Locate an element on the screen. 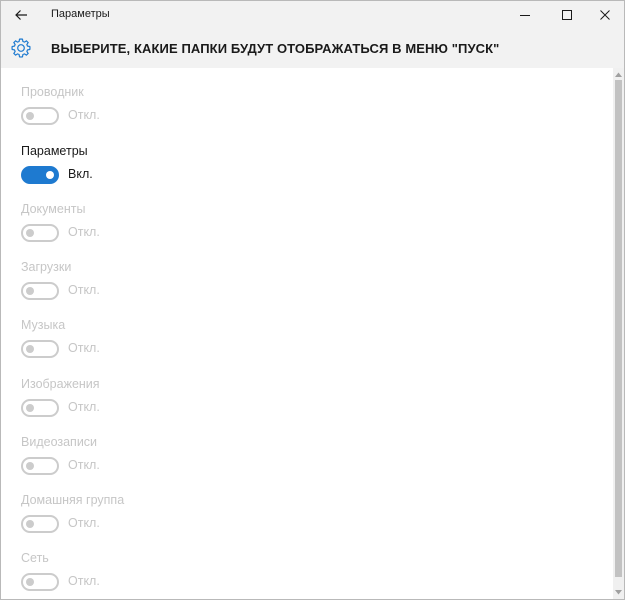  pictures-toggle is located at coordinates (40, 408).